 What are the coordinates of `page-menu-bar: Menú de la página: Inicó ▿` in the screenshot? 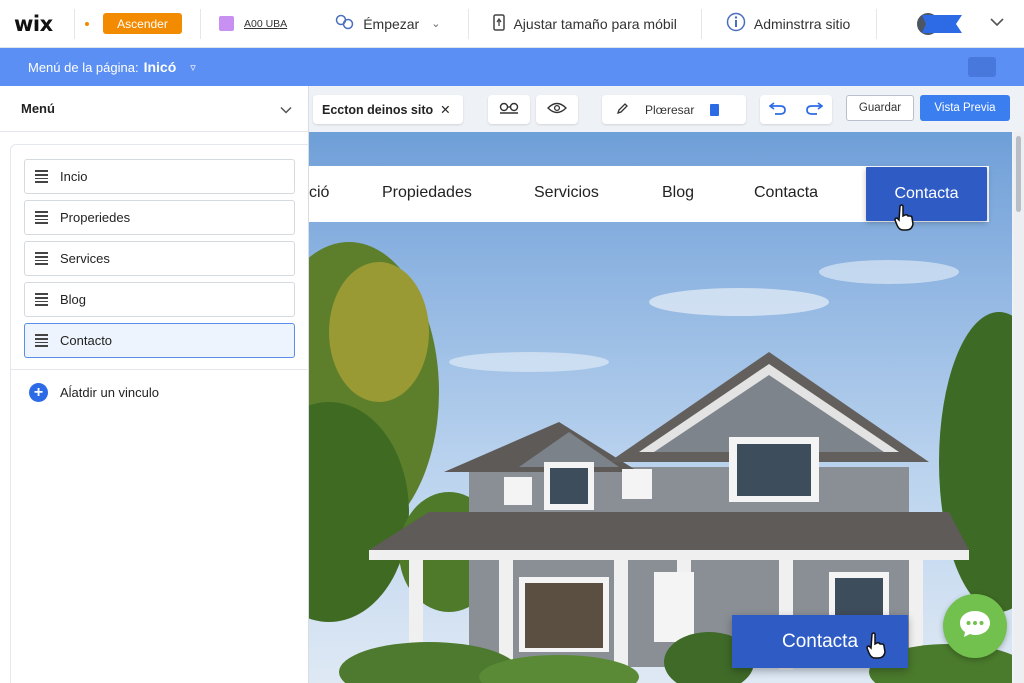 It's located at (512, 67).